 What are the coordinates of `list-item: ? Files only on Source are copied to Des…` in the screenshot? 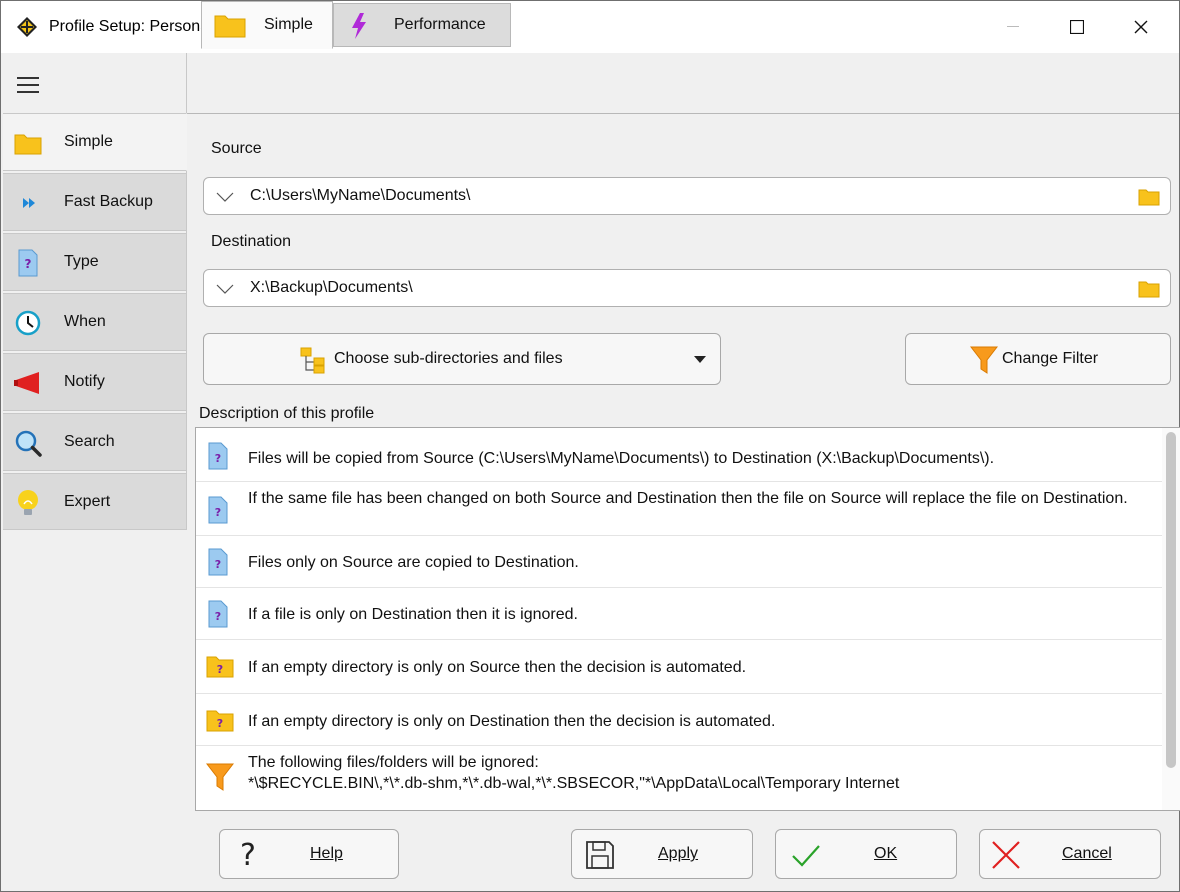 It's located at (679, 562).